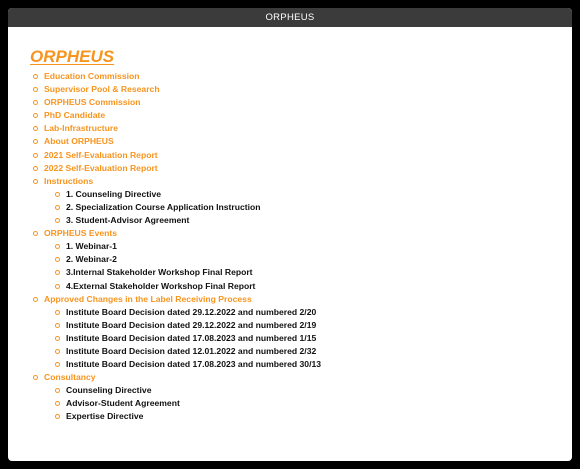 Image resolution: width=580 pixels, height=469 pixels. Describe the element at coordinates (301, 128) in the screenshot. I see `menu-item: Lab-Infrastructure` at that location.